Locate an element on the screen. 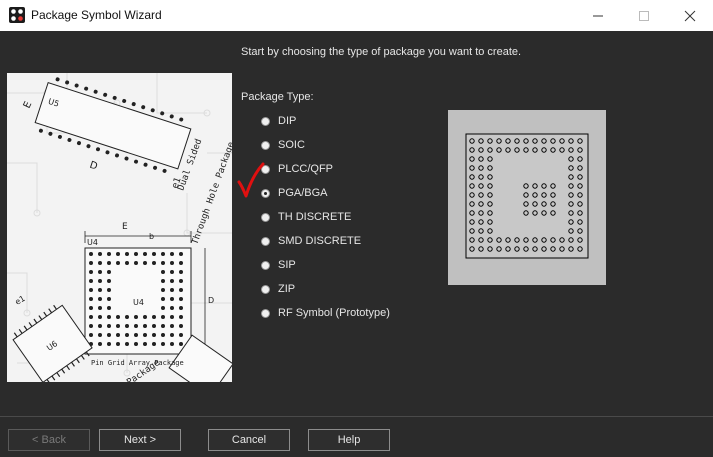 The height and width of the screenshot is (457, 713). radio-label: SIP is located at coordinates (287, 265).